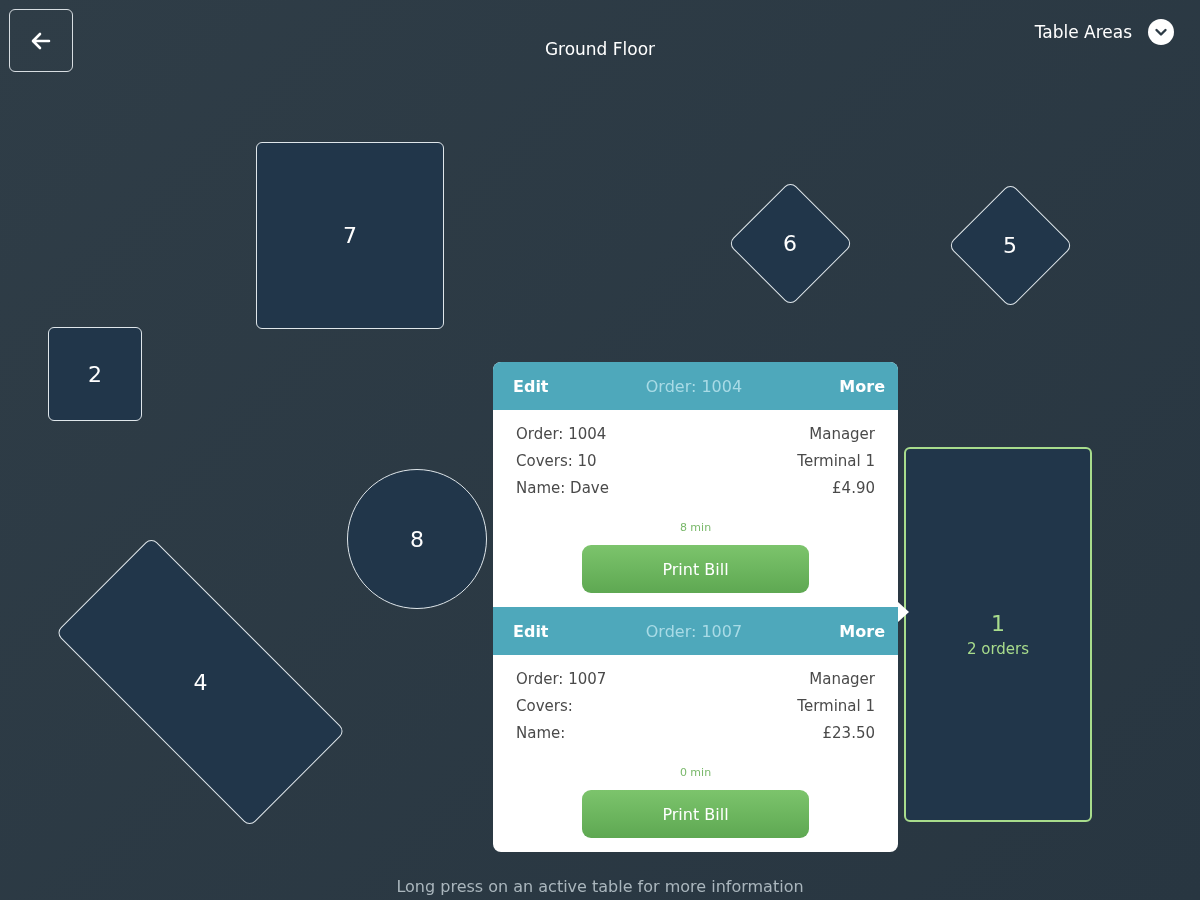  I want to click on order-detail: Order: 1004, so click(562, 434).